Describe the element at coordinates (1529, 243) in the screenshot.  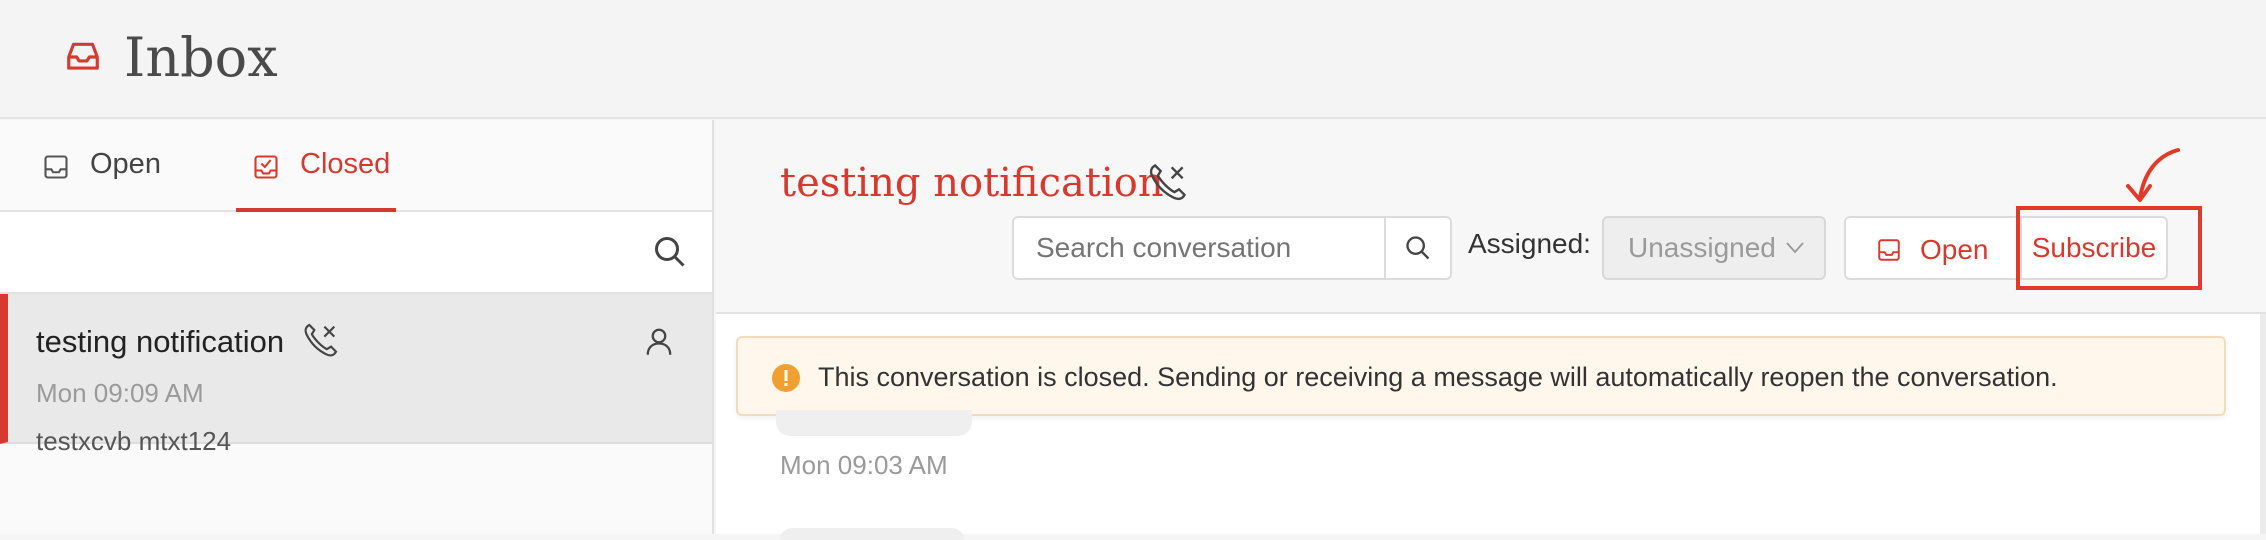
I see `assigned-label: Assigned:` at that location.